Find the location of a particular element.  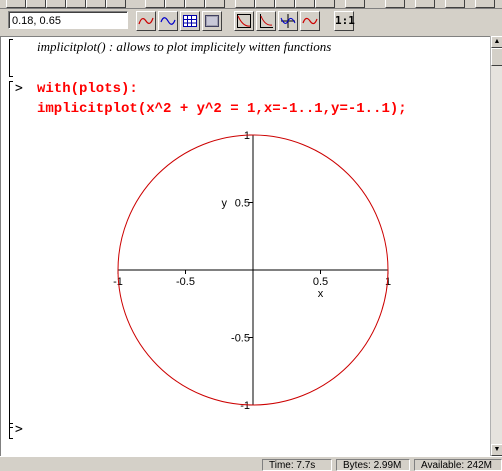

empty-group-bracket is located at coordinates (11, 431).